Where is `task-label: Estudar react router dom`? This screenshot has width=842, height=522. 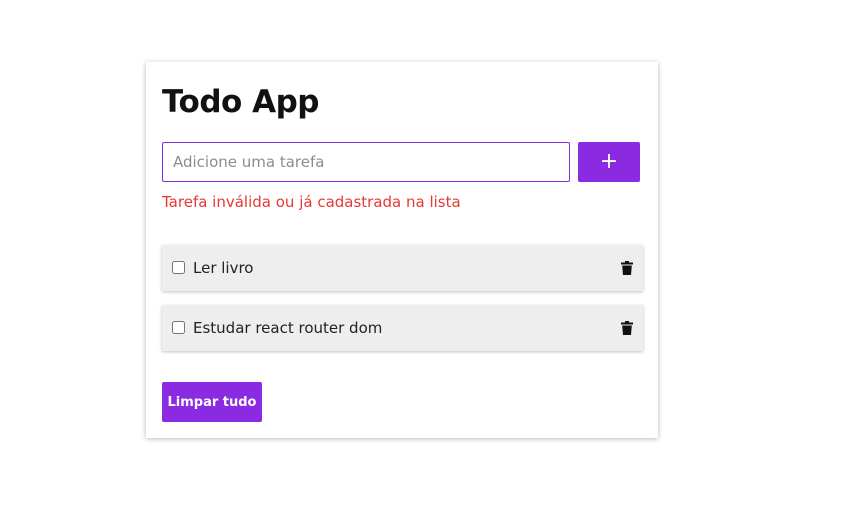 task-label: Estudar react router dom is located at coordinates (288, 328).